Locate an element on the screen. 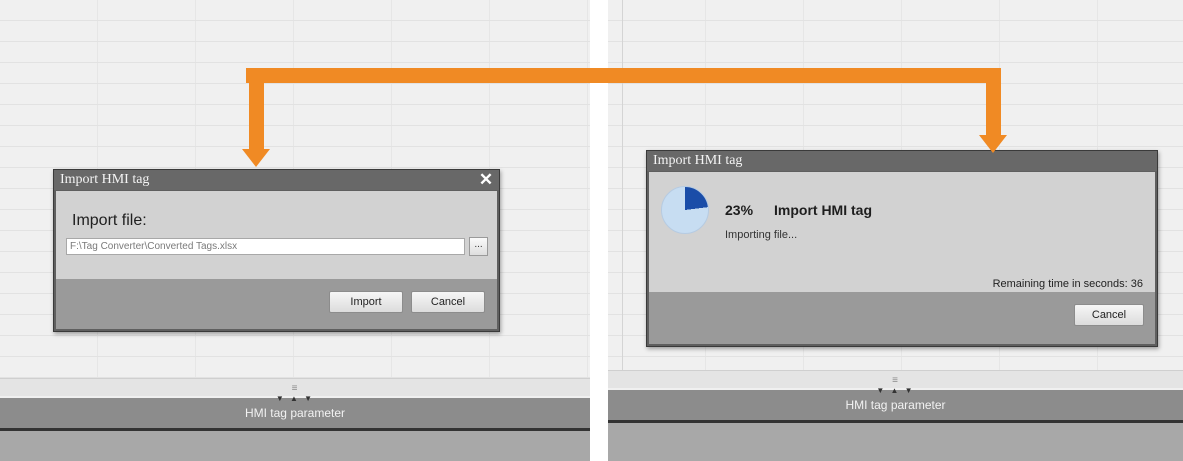 The width and height of the screenshot is (1183, 461). dialog-titlebar: Import HMI tag is located at coordinates (902, 161).